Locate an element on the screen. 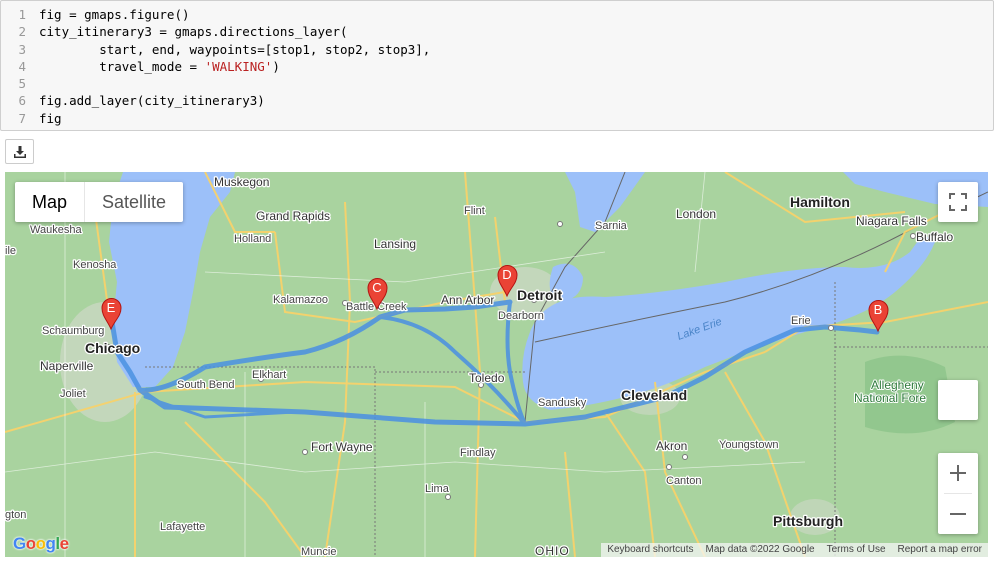 The image size is (1001, 563). label-grand-rapids: Grand Rapids is located at coordinates (293, 216).